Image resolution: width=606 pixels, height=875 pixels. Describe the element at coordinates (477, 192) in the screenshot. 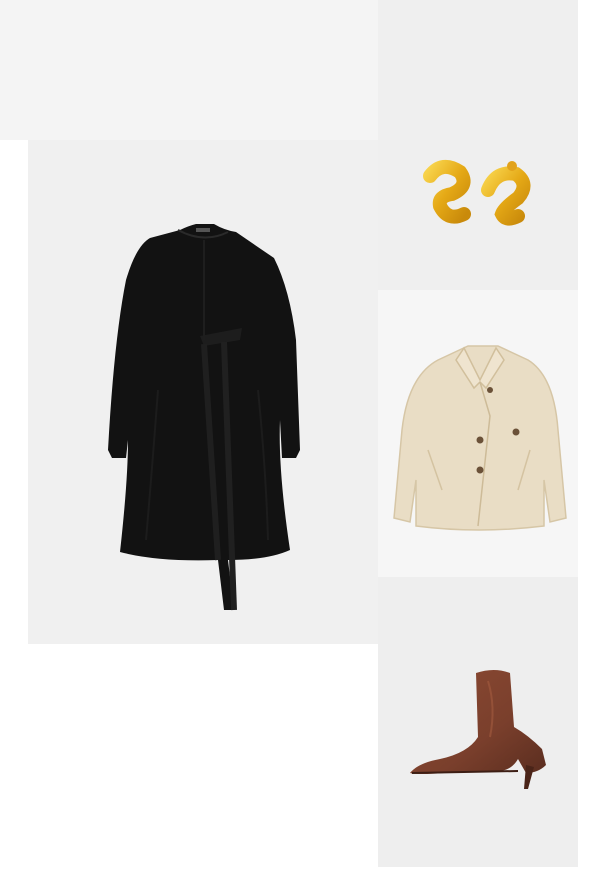

I see `earrings-image` at that location.